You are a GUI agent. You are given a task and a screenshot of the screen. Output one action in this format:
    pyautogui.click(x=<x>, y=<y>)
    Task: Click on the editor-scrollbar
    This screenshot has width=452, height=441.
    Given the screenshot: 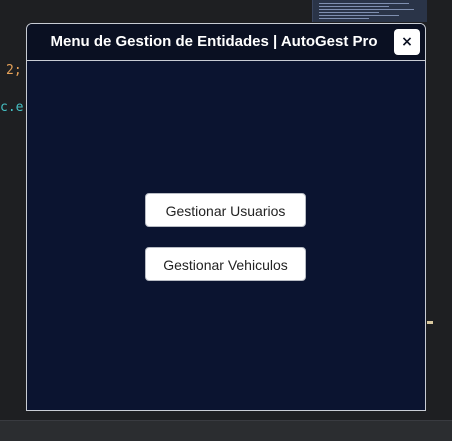 What is the action you would take?
    pyautogui.click(x=439, y=210)
    